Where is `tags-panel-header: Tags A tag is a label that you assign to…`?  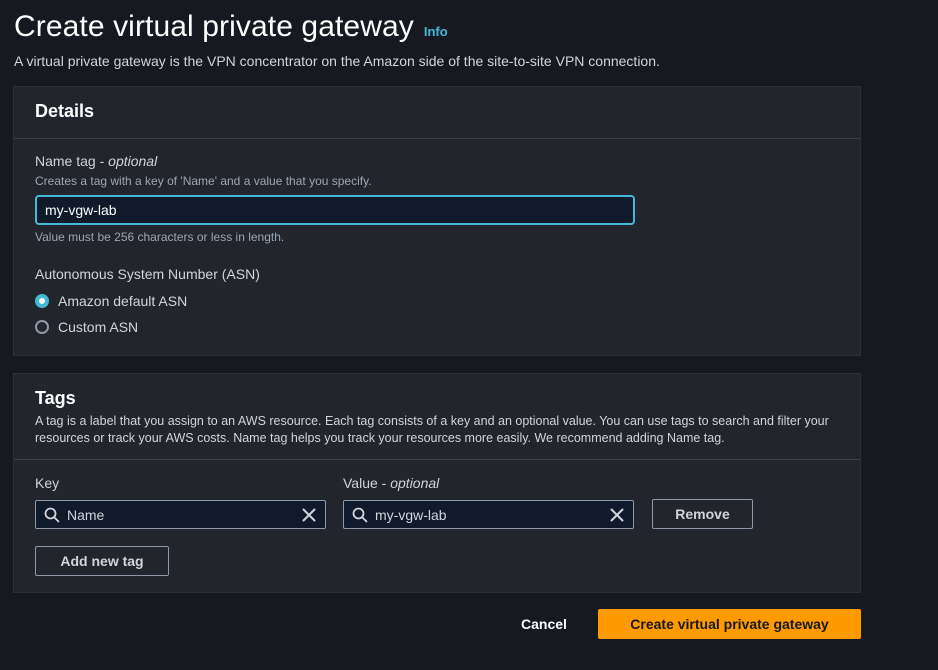 tags-panel-header: Tags A tag is a label that you assign to… is located at coordinates (437, 417).